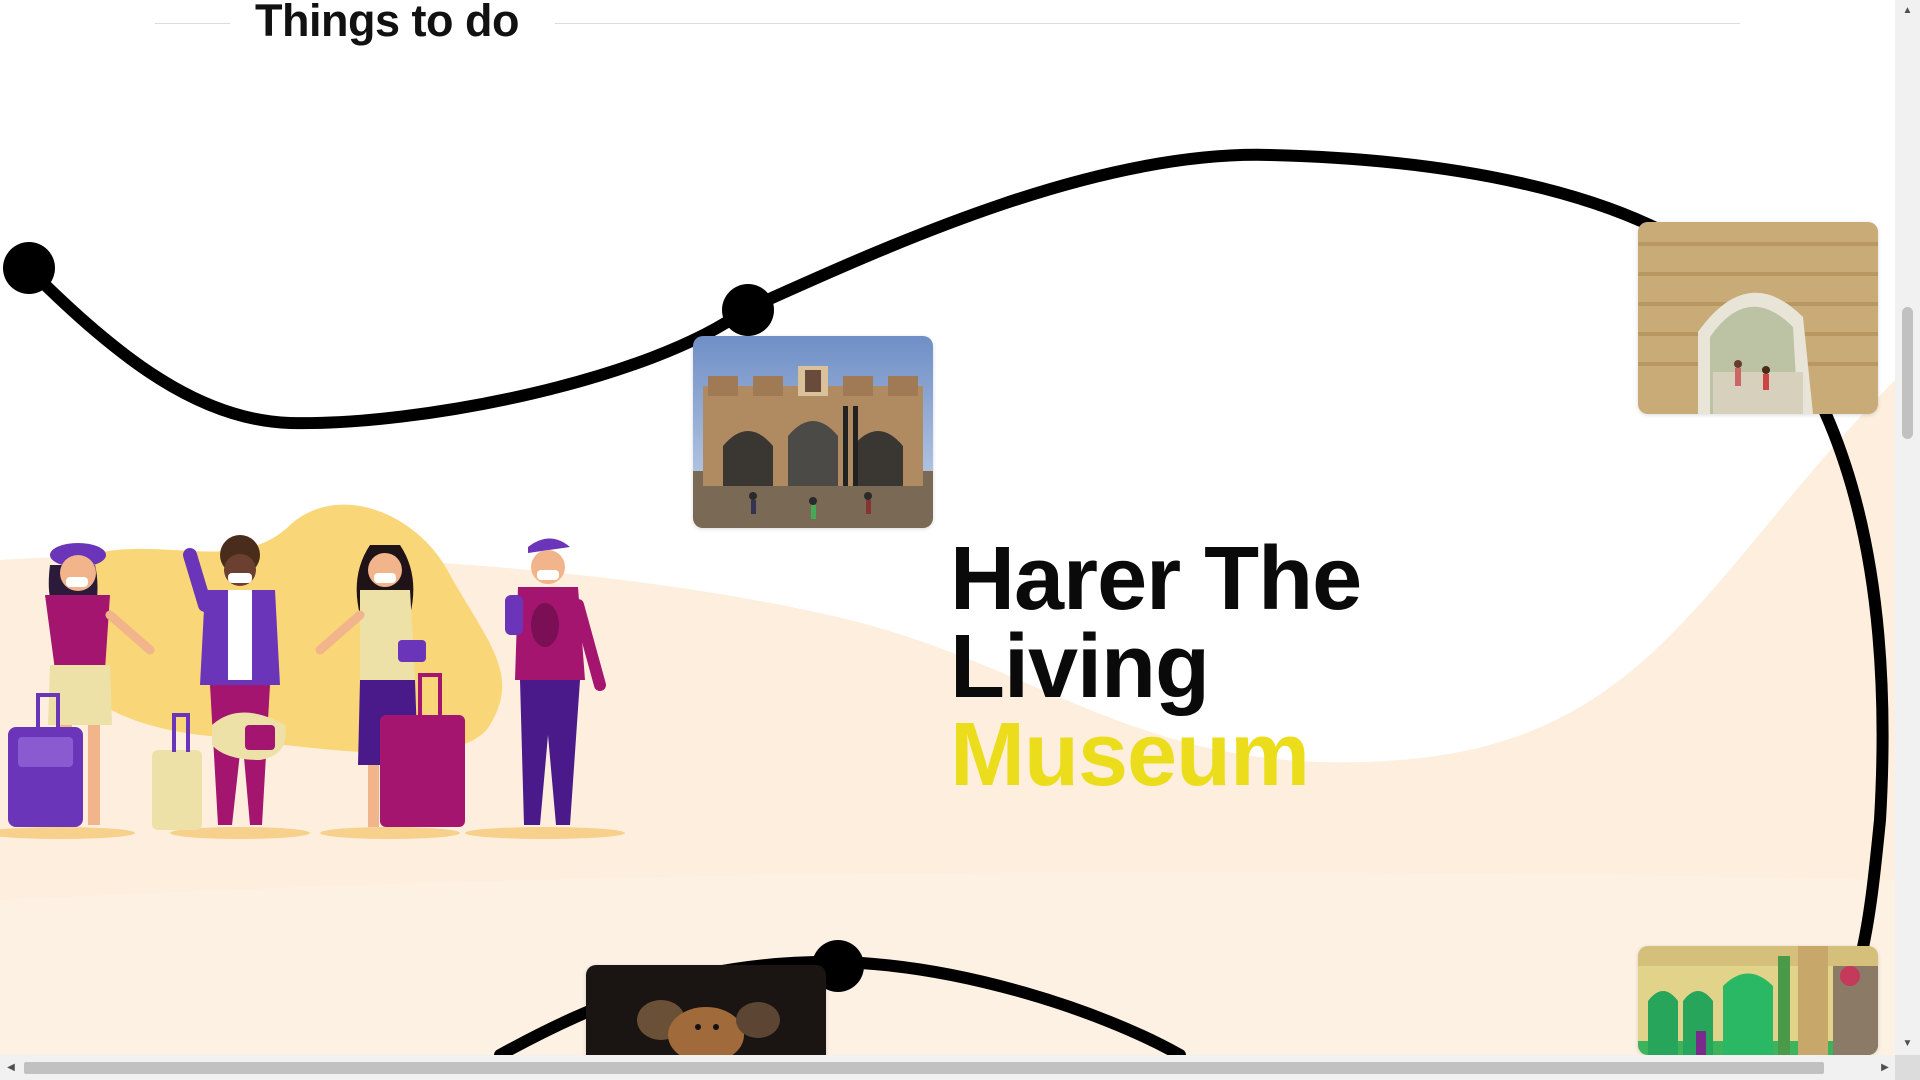 The width and height of the screenshot is (1920, 1080). I want to click on scroll-left-icon: ◀, so click(11, 1067).